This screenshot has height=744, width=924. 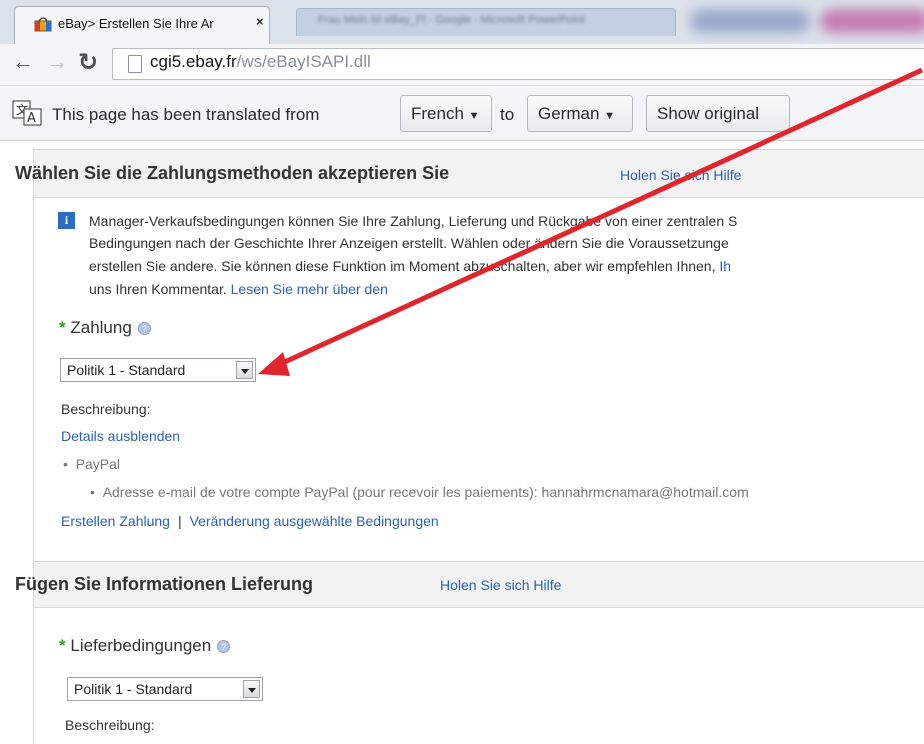 What do you see at coordinates (260, 21) in the screenshot?
I see `close-icon: ×` at bounding box center [260, 21].